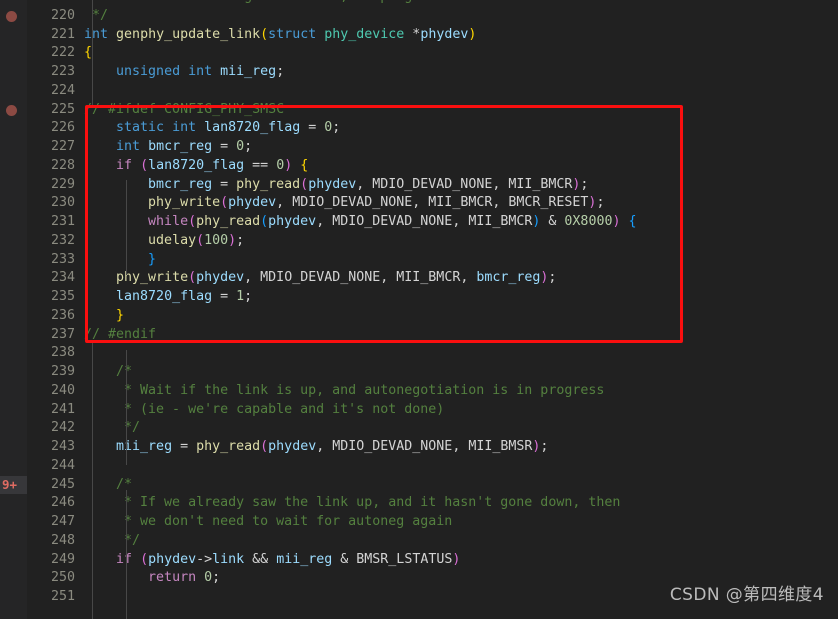 The image size is (838, 619). Describe the element at coordinates (62, 521) in the screenshot. I see `line-number: 247` at that location.